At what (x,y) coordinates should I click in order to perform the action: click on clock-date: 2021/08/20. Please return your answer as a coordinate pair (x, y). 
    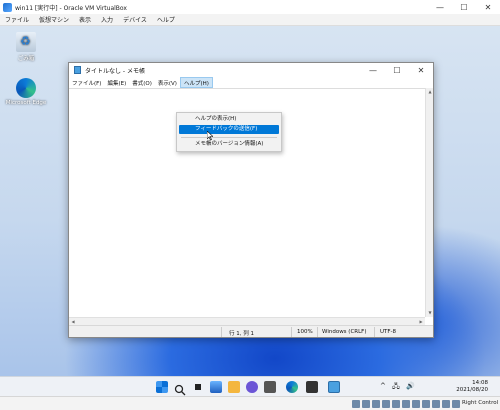
    Looking at the image, I should click on (472, 390).